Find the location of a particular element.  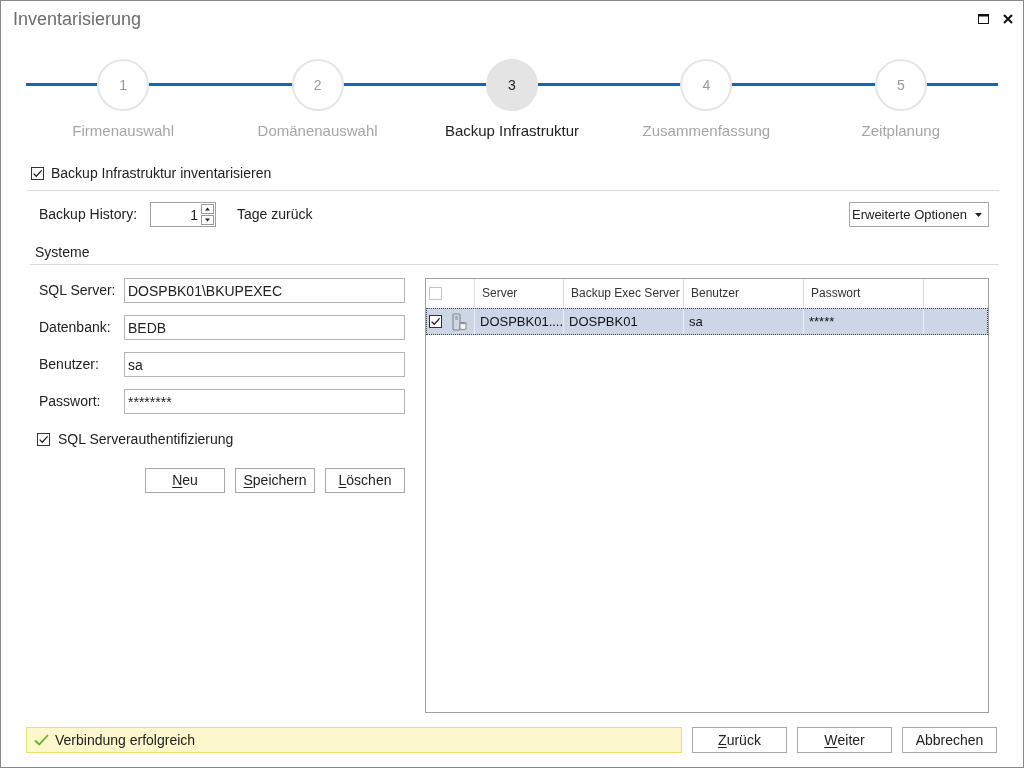

step-label: Firmenauswahl is located at coordinates (123, 131).